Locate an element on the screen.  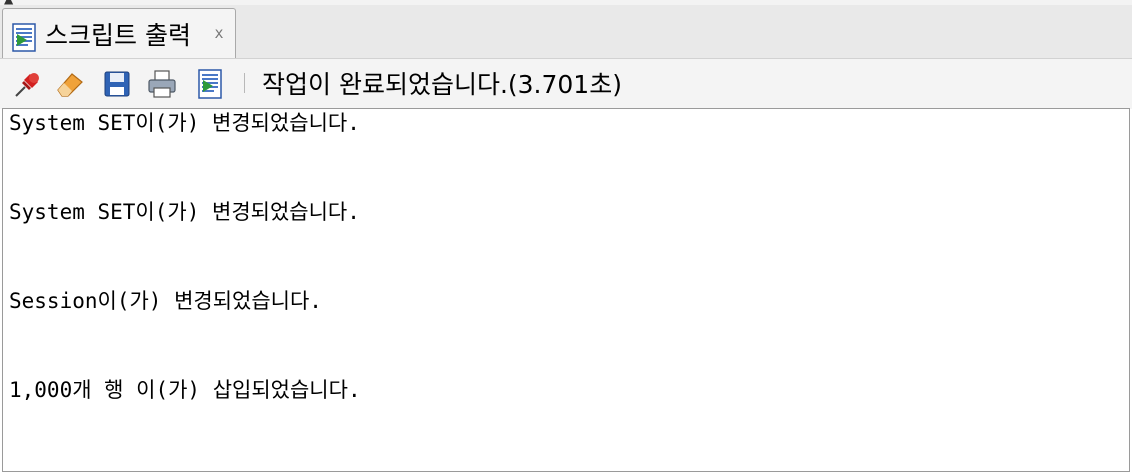
pin-icon is located at coordinates (28, 84).